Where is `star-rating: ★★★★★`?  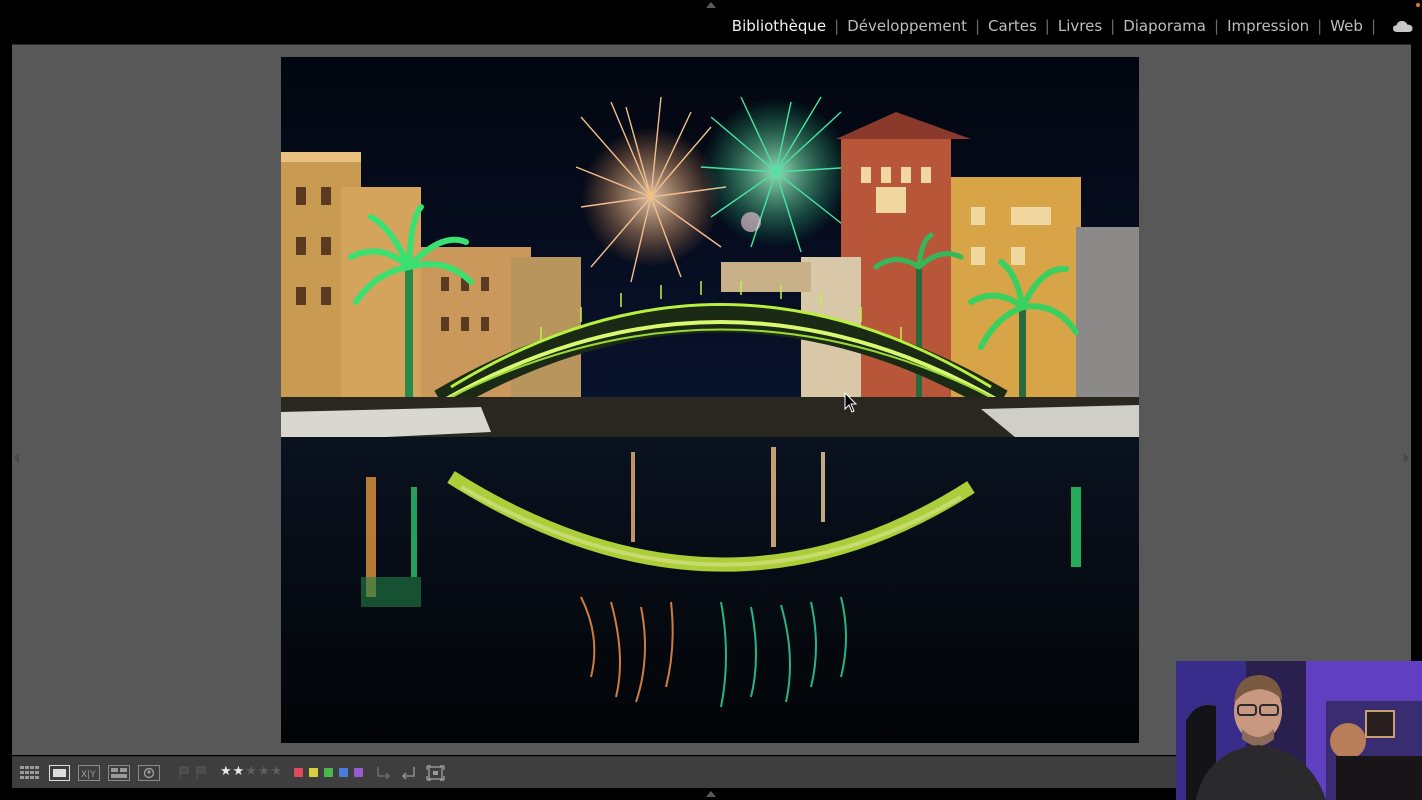
star-rating: ★★★★★ is located at coordinates (251, 771).